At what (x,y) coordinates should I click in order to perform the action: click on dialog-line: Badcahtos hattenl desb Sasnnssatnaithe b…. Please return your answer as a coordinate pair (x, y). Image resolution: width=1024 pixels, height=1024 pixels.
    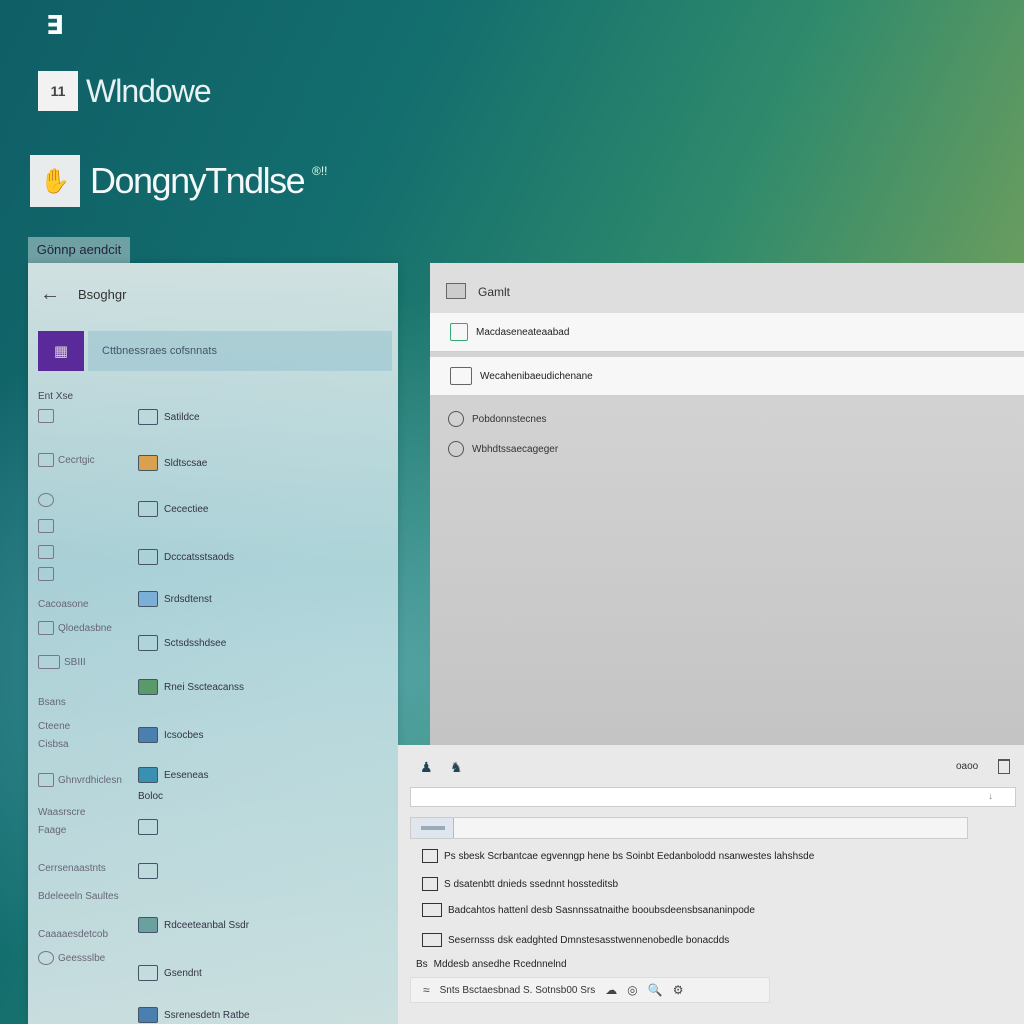
    Looking at the image, I should click on (588, 910).